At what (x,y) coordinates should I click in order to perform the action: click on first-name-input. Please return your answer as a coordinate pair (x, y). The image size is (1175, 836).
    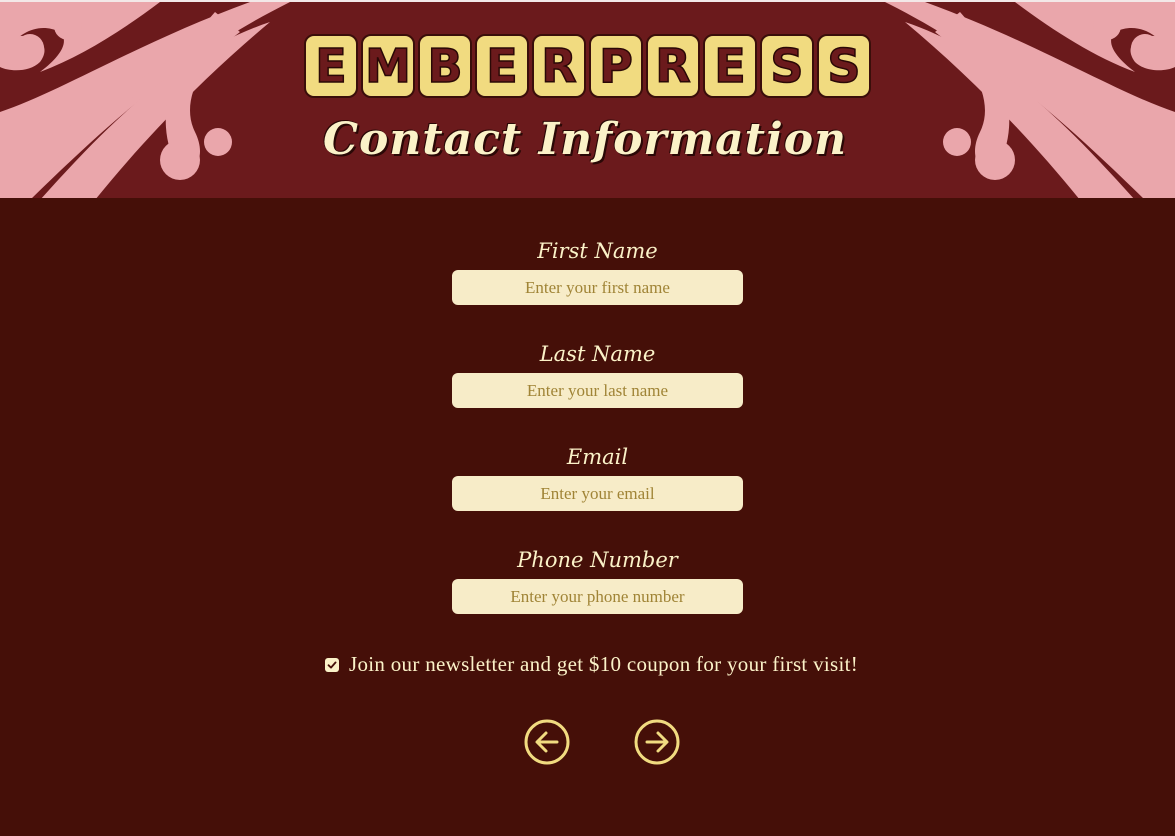
    Looking at the image, I should click on (597, 287).